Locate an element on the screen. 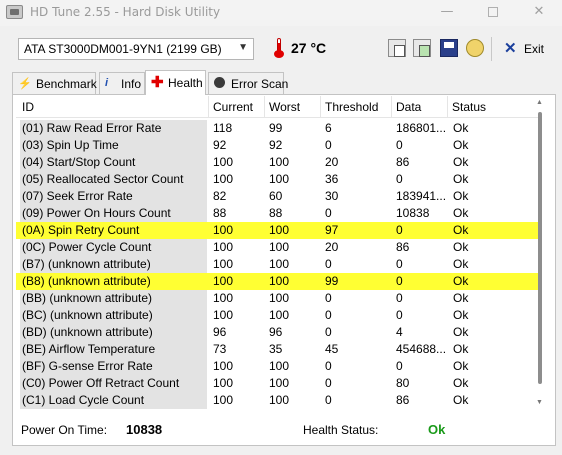 Image resolution: width=562 pixels, height=455 pixels. column-header-threshold: Threshold is located at coordinates (356, 107).